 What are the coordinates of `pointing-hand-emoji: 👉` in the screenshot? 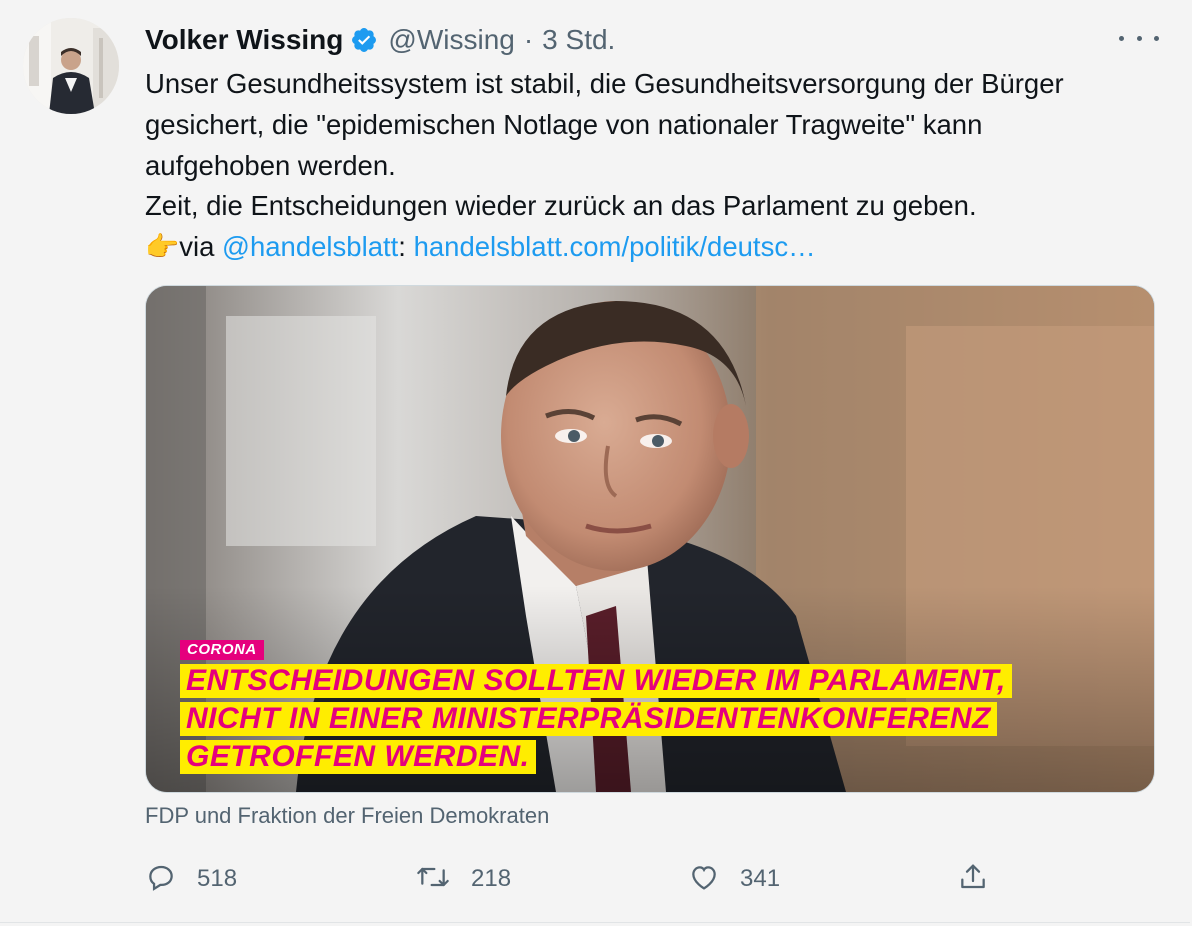 It's located at (162, 247).